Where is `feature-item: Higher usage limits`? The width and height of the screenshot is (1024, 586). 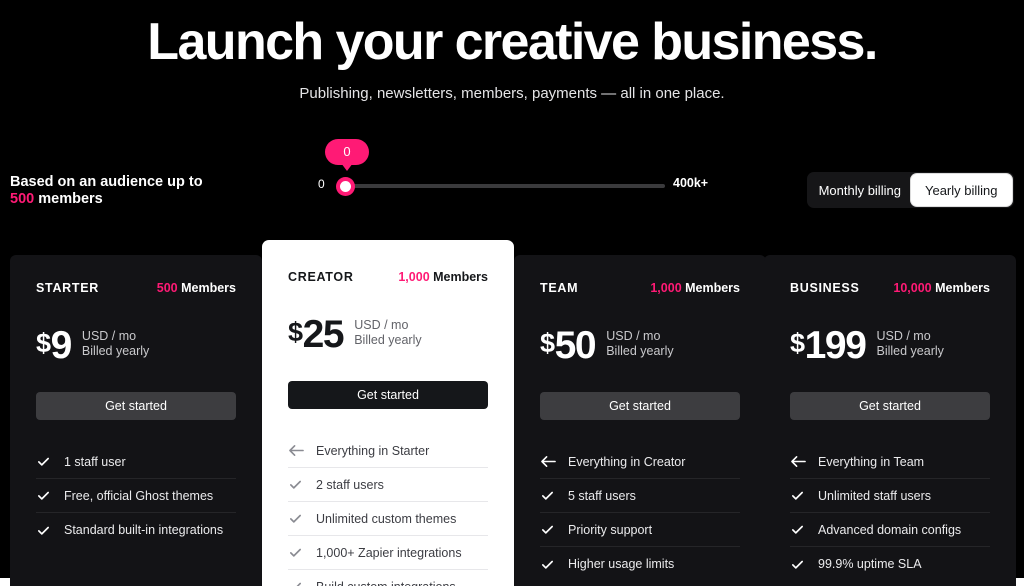
feature-item: Higher usage limits is located at coordinates (640, 564).